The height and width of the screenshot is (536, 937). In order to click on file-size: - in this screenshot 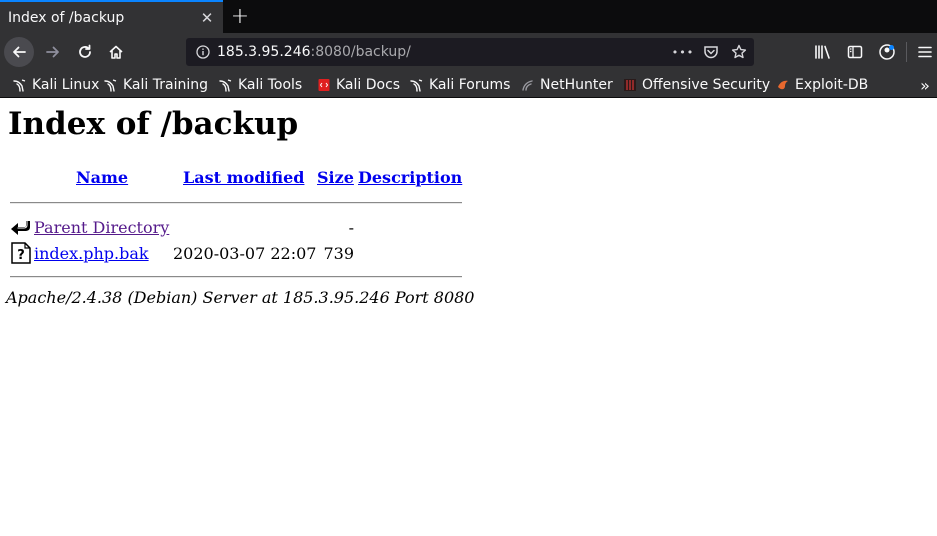, I will do `click(351, 227)`.